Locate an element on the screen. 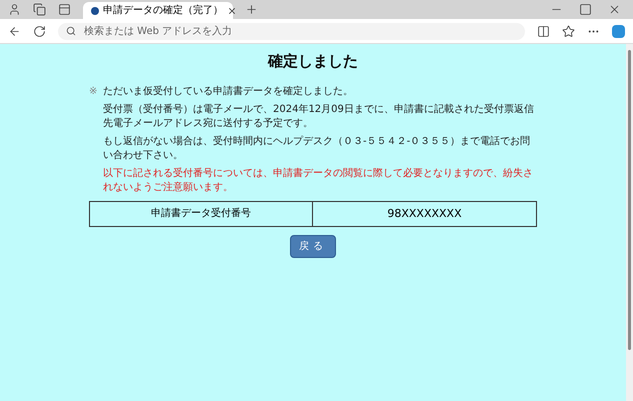  profile-icon is located at coordinates (14, 9).